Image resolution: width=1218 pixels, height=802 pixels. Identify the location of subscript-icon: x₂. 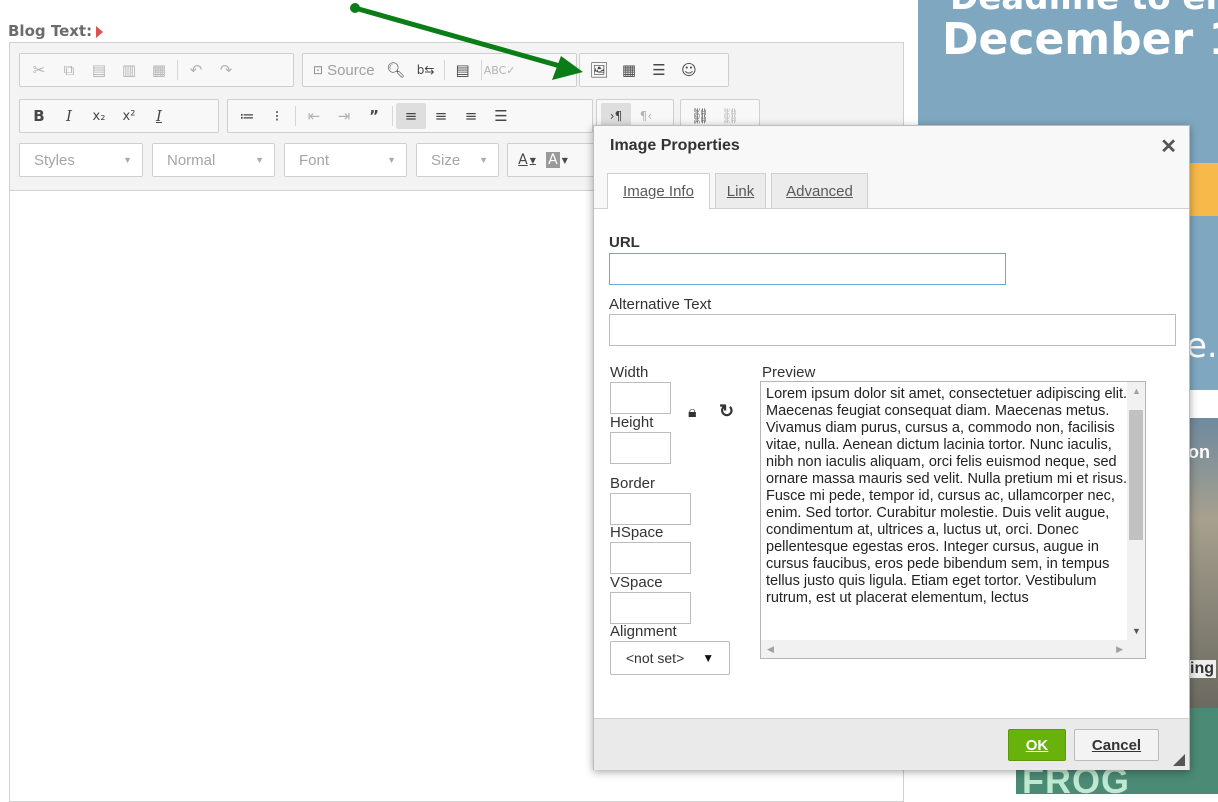
(99, 116).